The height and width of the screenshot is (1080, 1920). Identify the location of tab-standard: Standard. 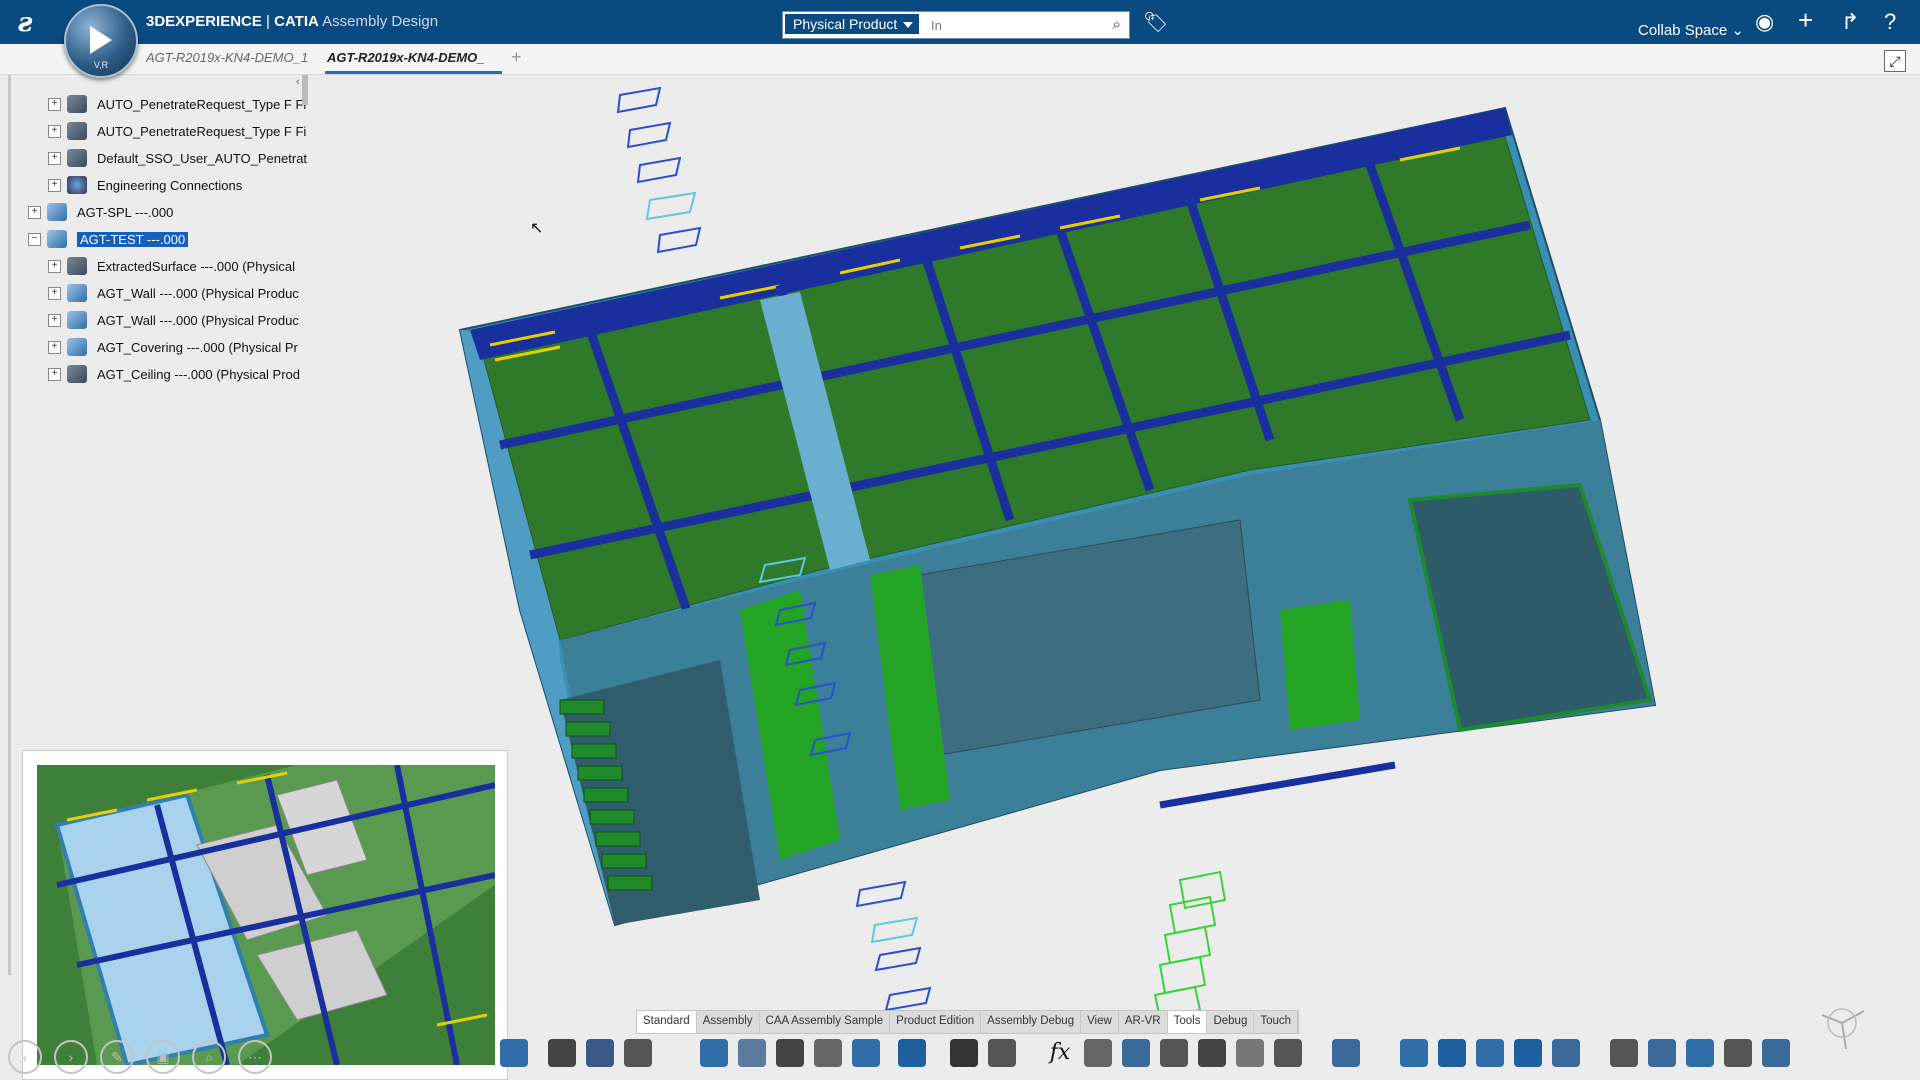
(667, 1022).